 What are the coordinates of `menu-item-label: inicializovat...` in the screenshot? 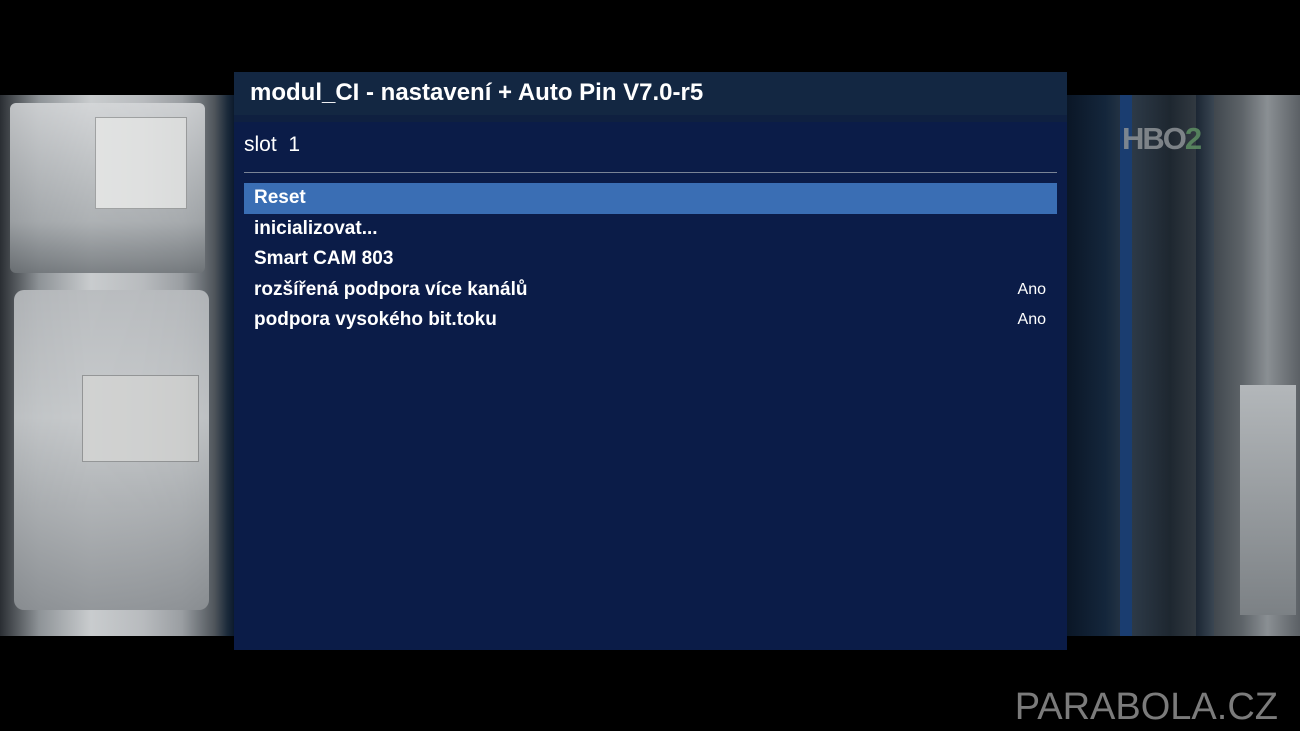 It's located at (316, 228).